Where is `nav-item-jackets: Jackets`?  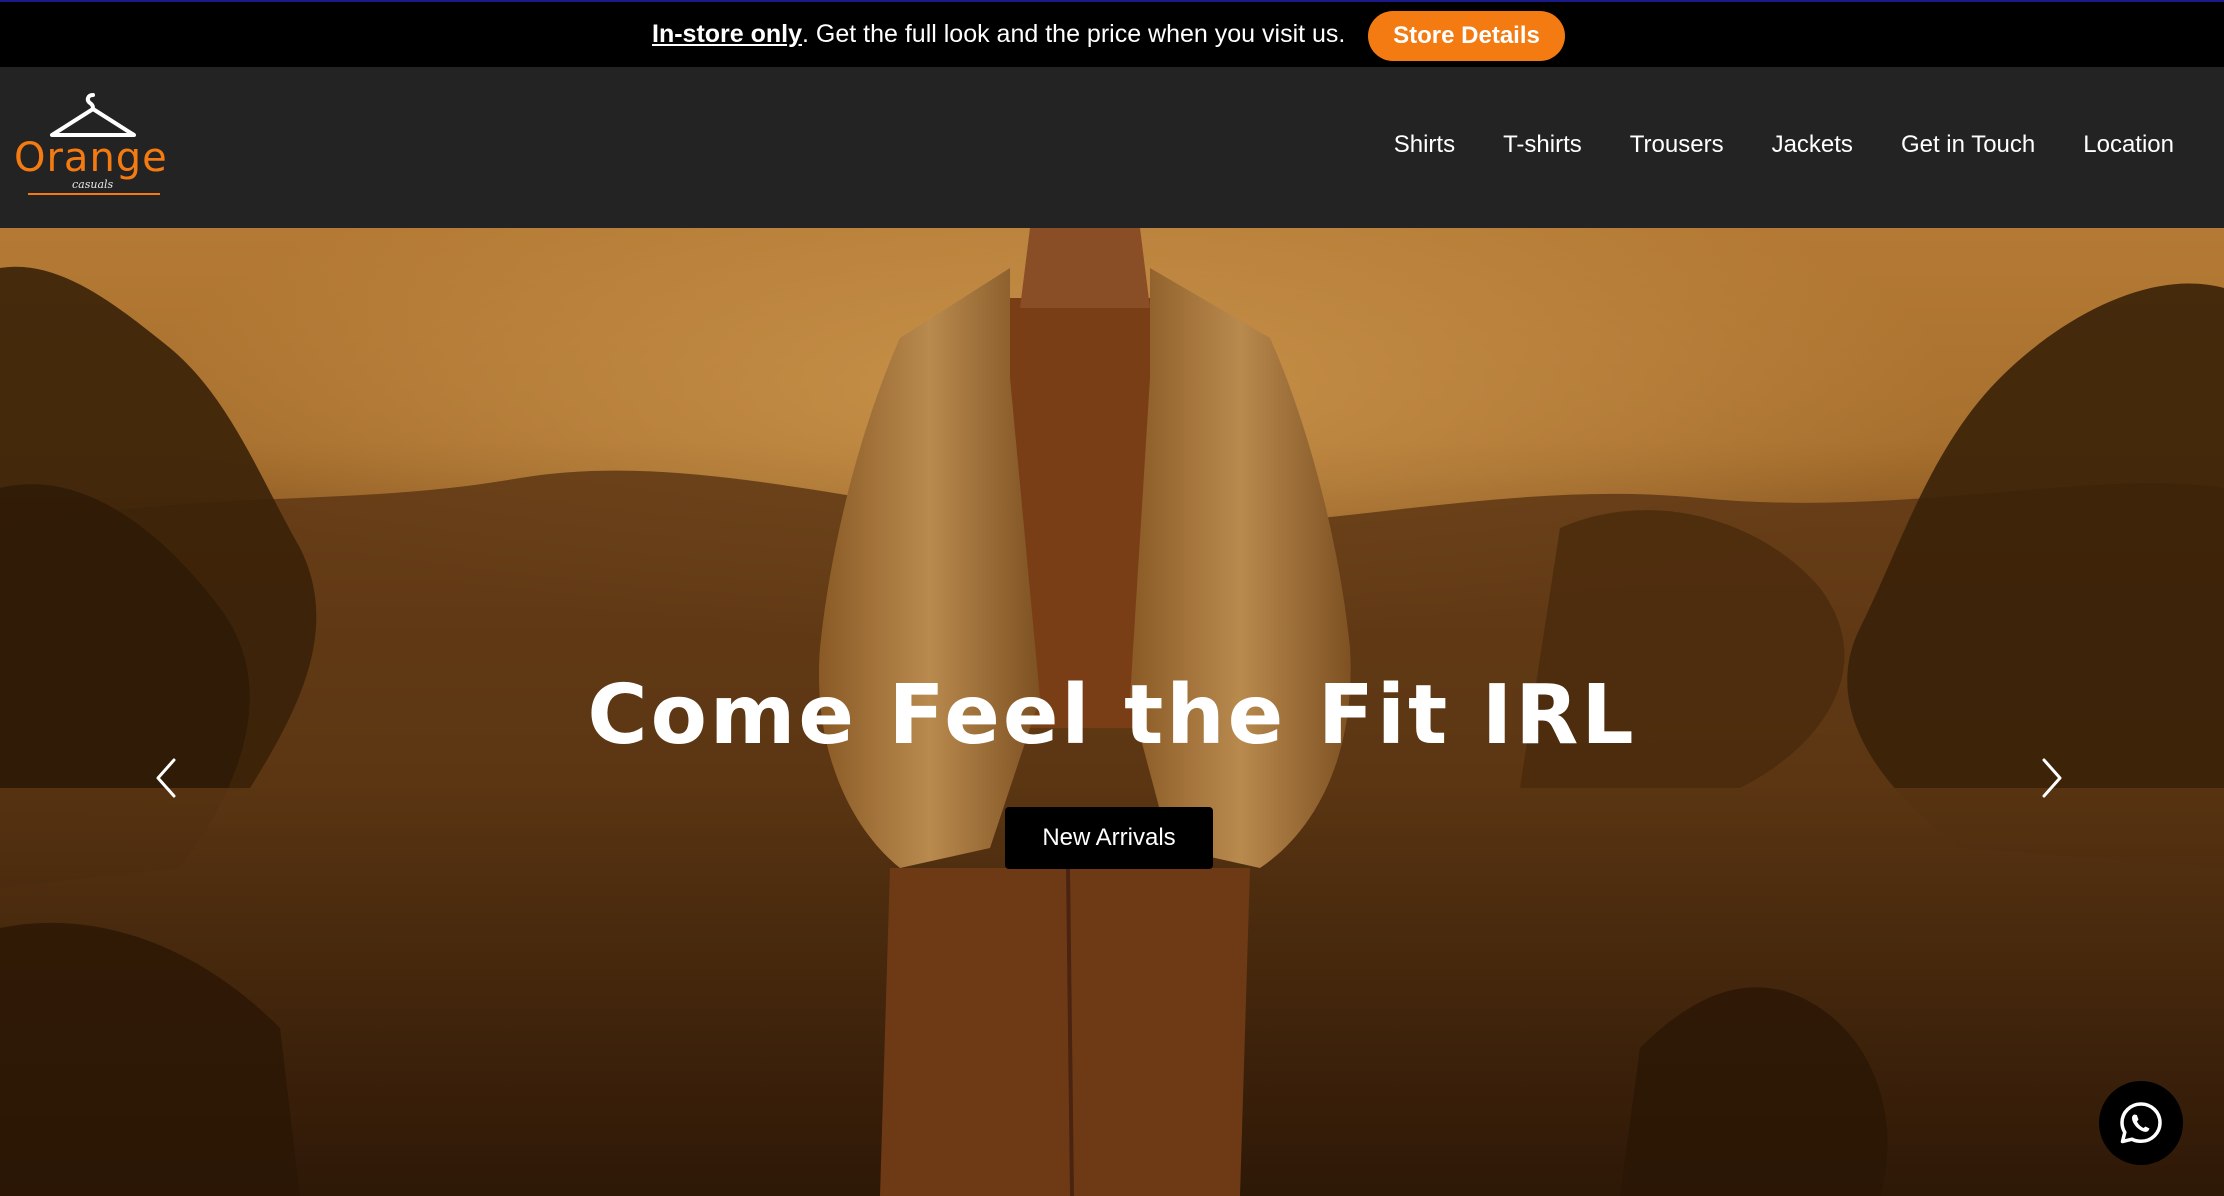
nav-item-jackets: Jackets is located at coordinates (1812, 145).